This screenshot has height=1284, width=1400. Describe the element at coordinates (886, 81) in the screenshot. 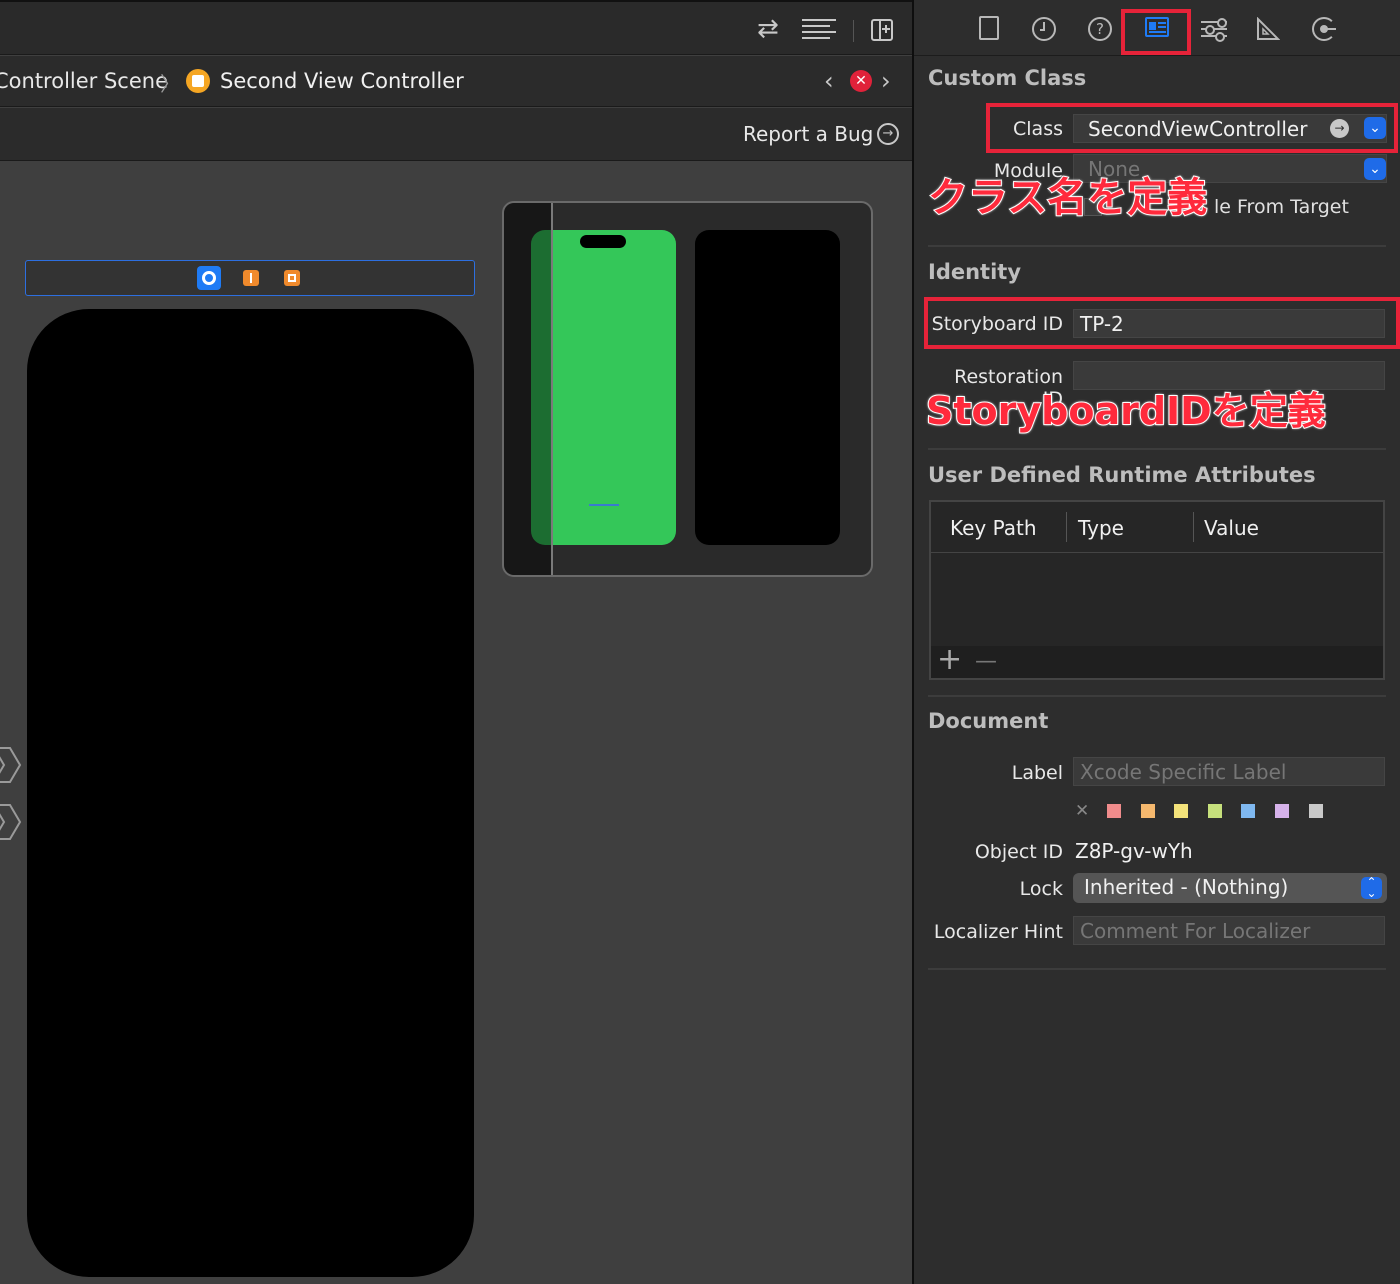

I see `chevron-right-icon: ›` at that location.